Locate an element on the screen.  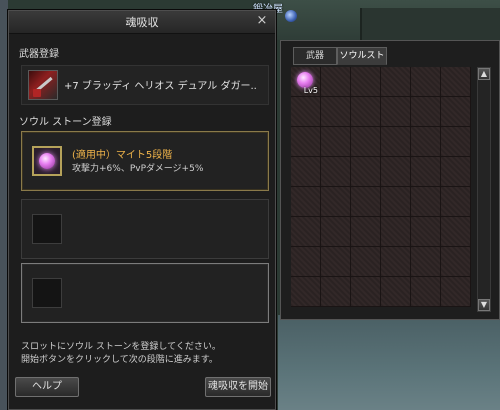
tab-weapon: 武器 is located at coordinates (315, 56).